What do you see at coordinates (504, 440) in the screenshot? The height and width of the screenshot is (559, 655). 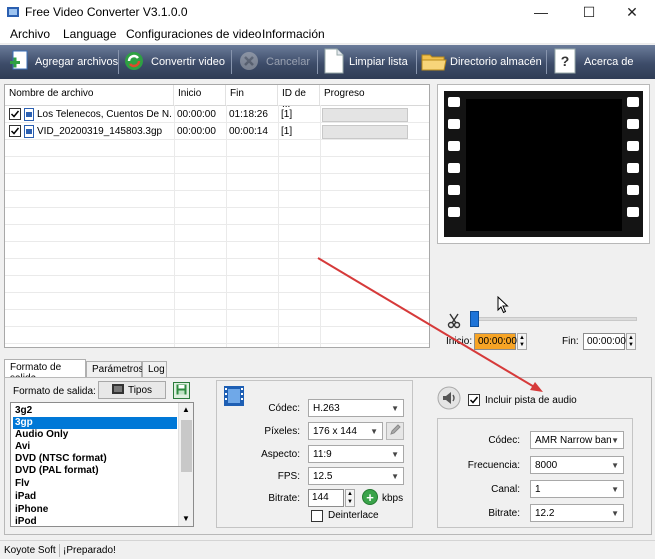 I see `audio-codec-label: Códec:` at bounding box center [504, 440].